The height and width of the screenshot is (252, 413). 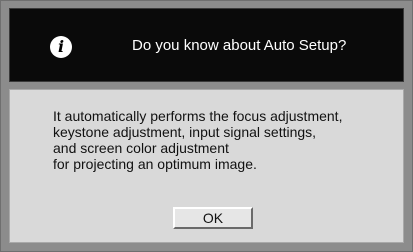 I want to click on ok-button: OK, so click(x=213, y=218).